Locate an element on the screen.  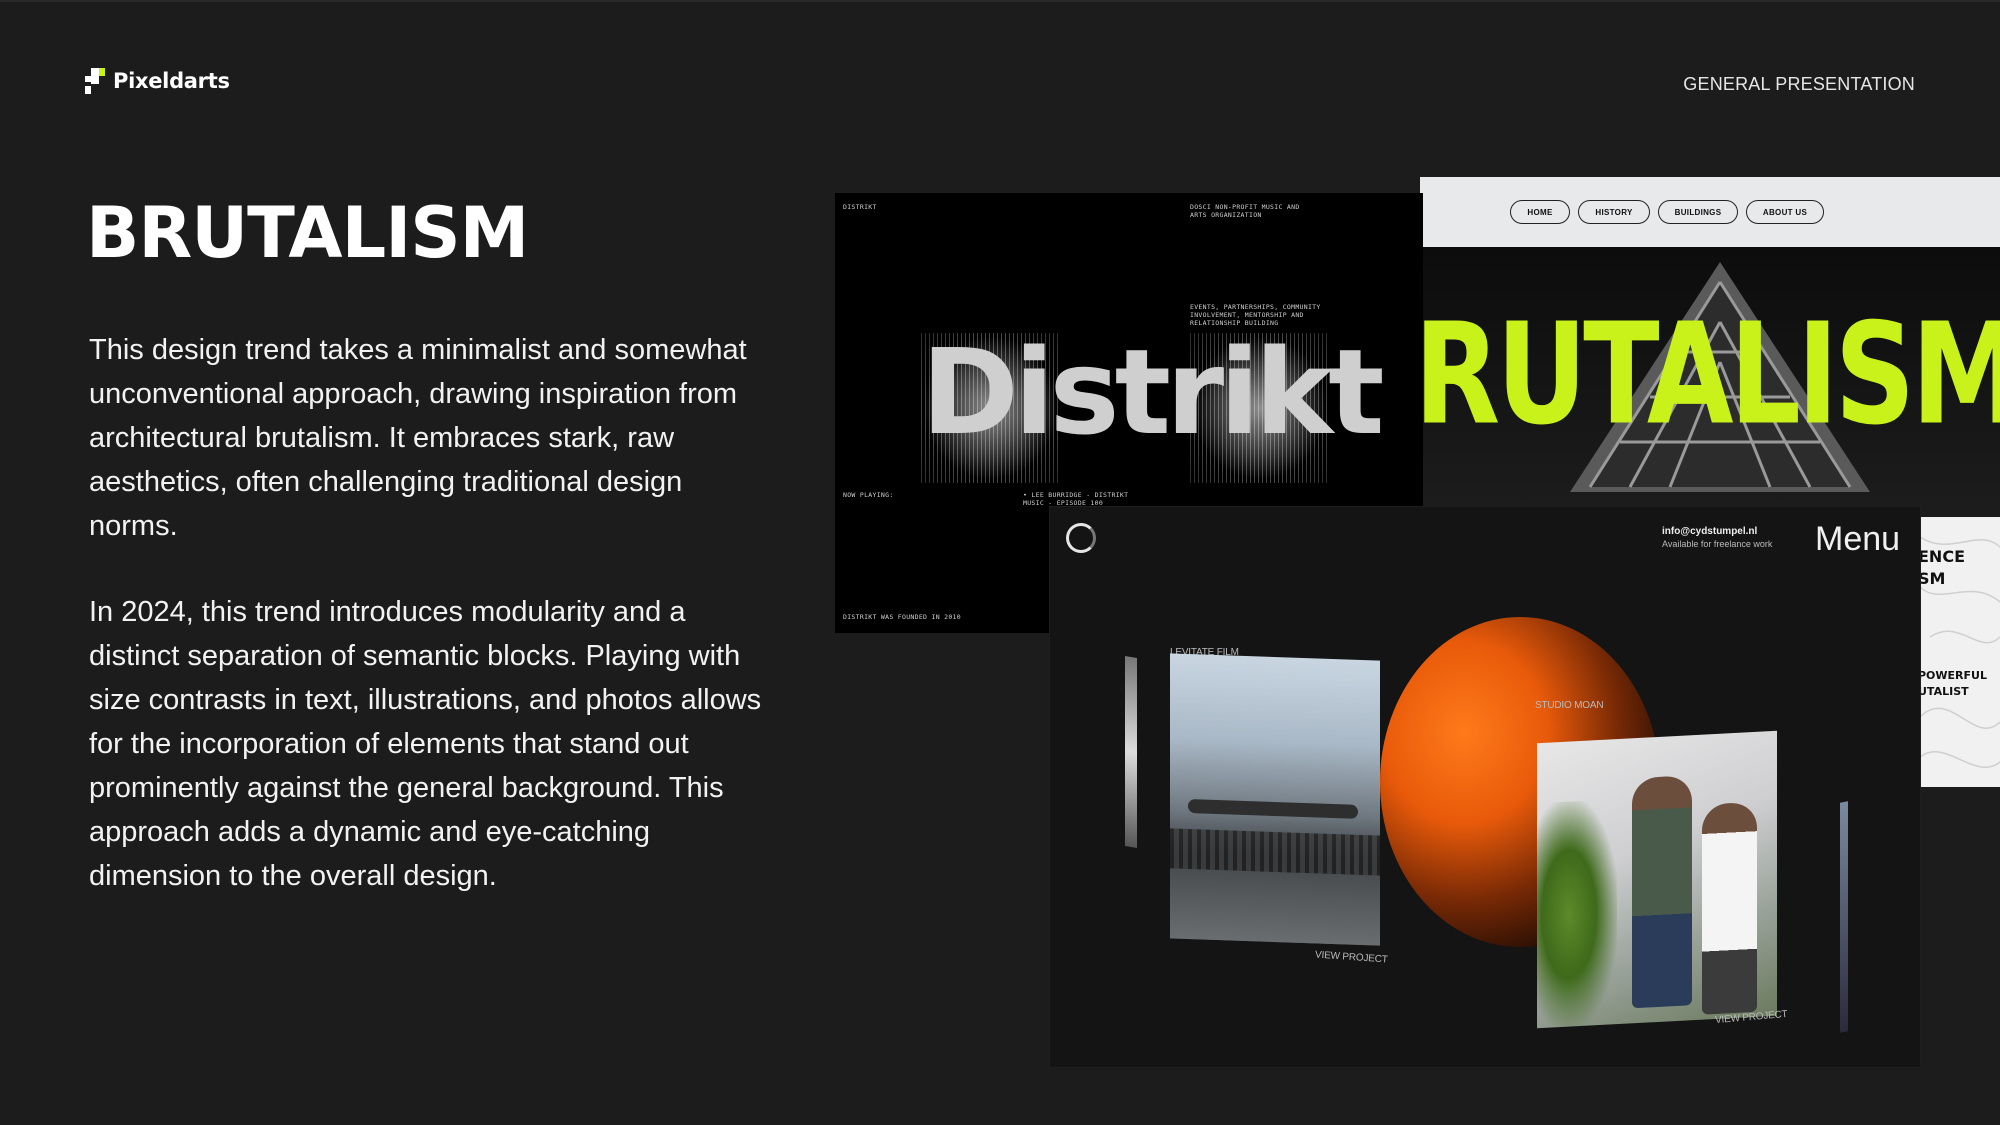
topo-word-4: UTALIST is located at coordinates (1944, 691).